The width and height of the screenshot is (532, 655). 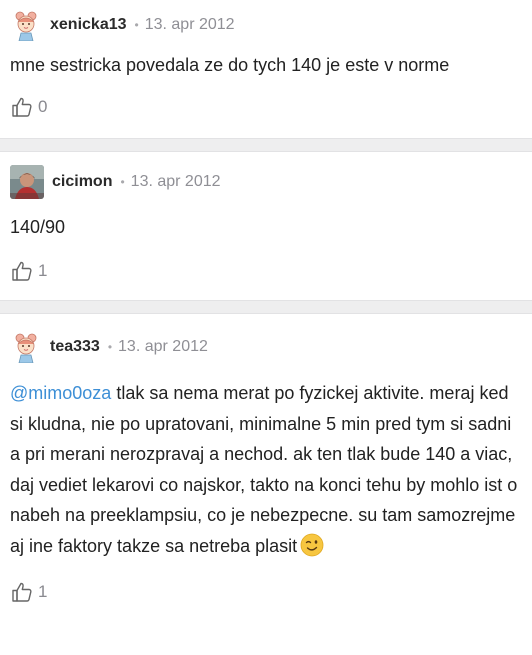 I want to click on comment-username: xenicka13, so click(x=88, y=25).